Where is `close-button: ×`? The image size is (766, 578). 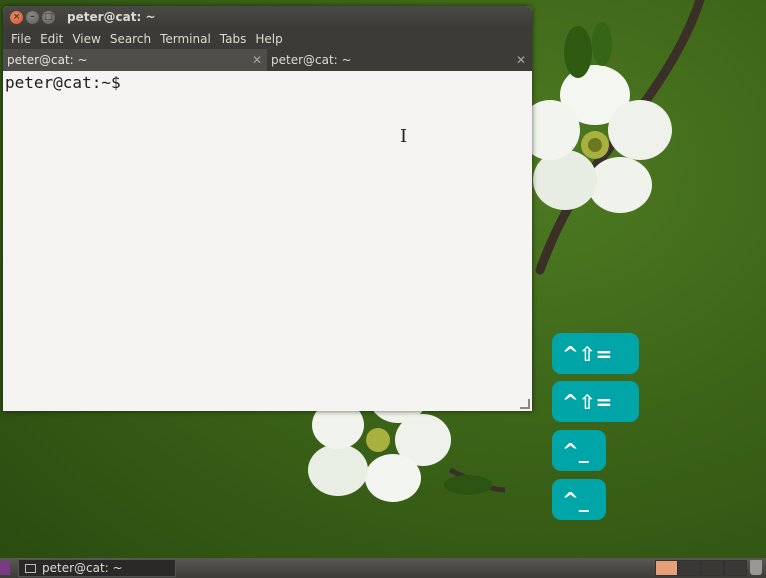
close-button: × is located at coordinates (16, 17).